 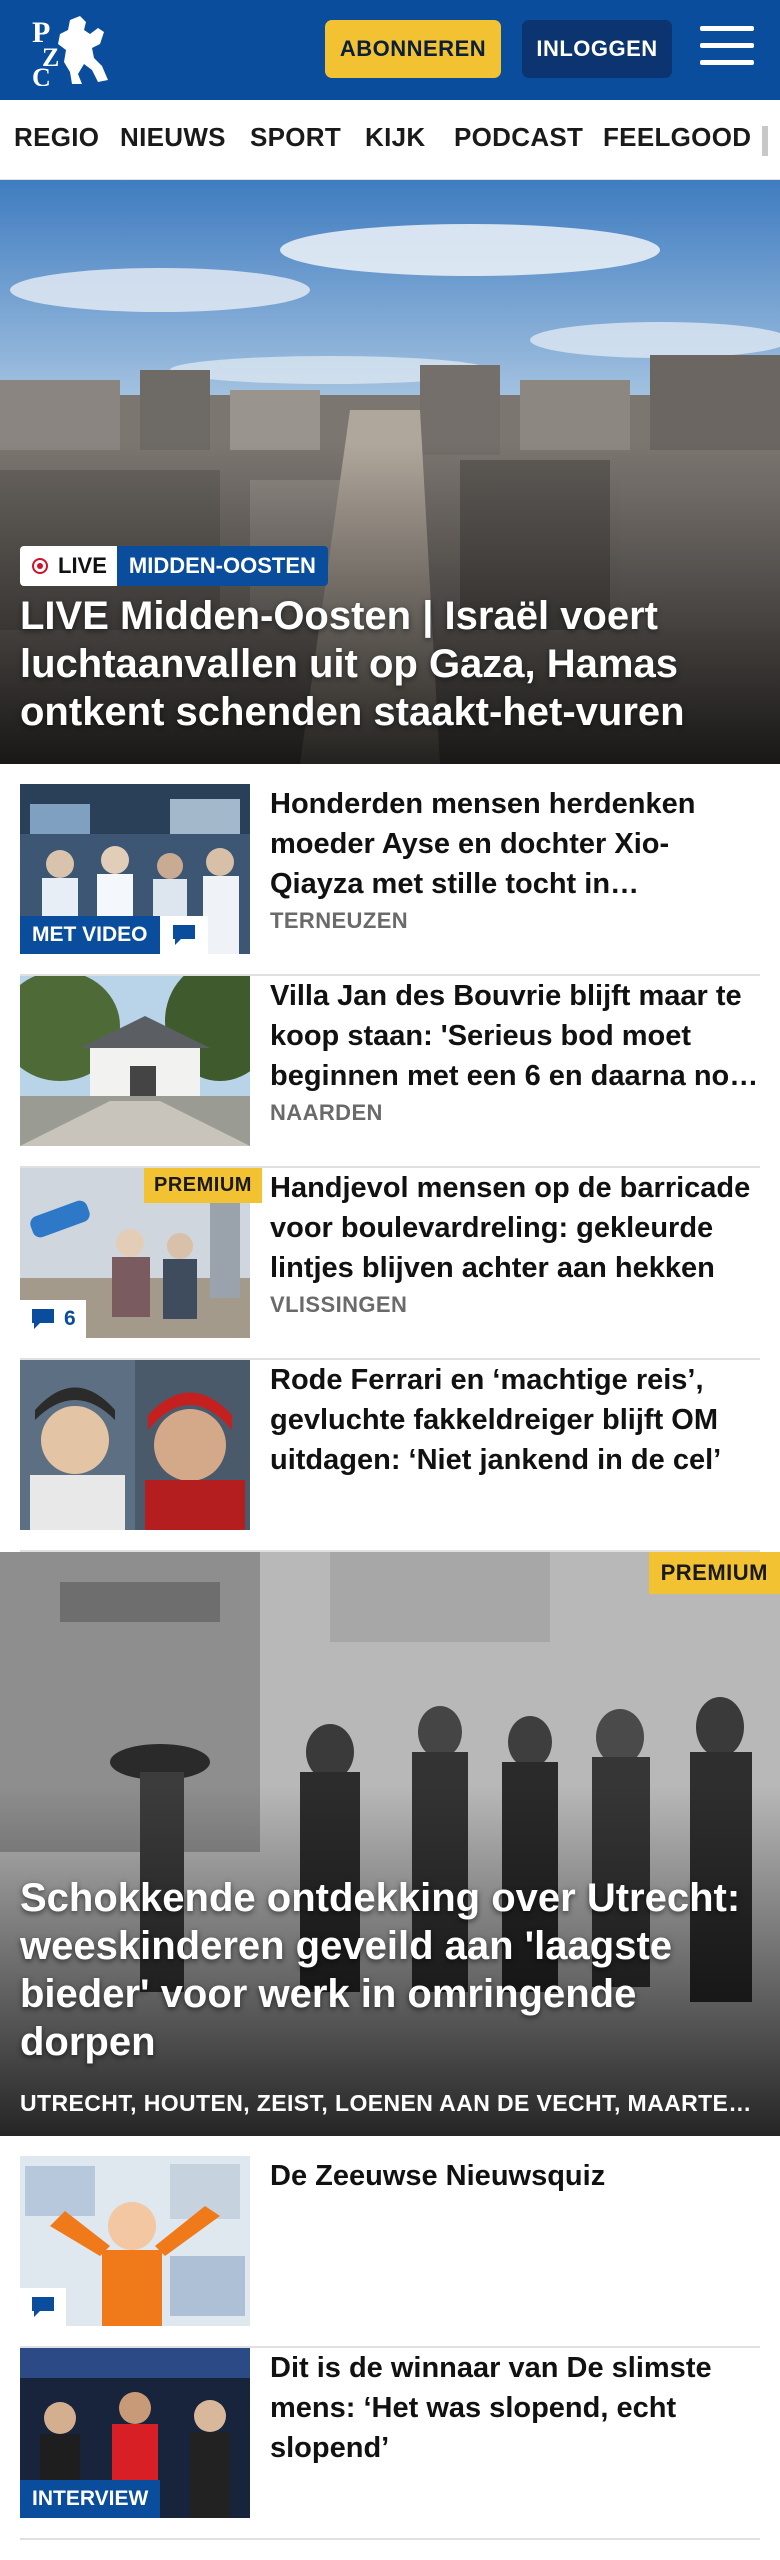 I want to click on logo: P Z C, so click(x=70, y=53).